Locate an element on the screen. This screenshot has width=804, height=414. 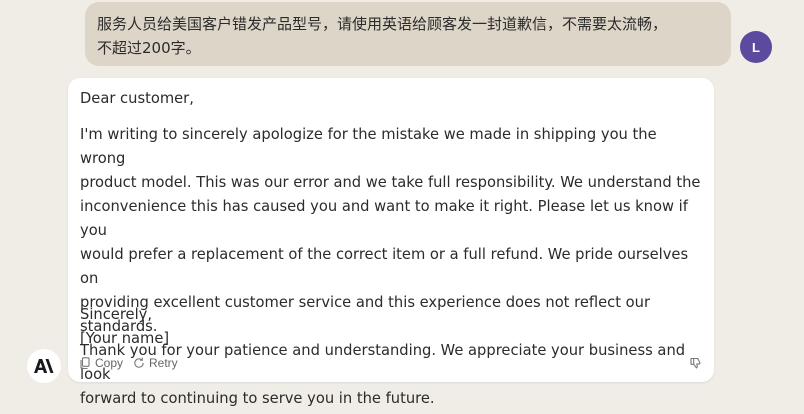
thumbs-down-button is located at coordinates (696, 363).